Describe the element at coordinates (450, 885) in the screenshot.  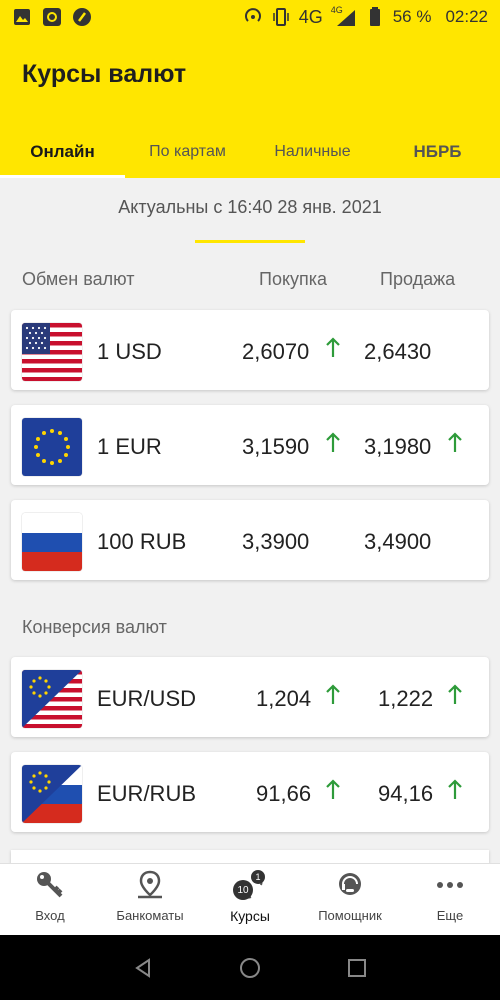
I see `more-icon` at that location.